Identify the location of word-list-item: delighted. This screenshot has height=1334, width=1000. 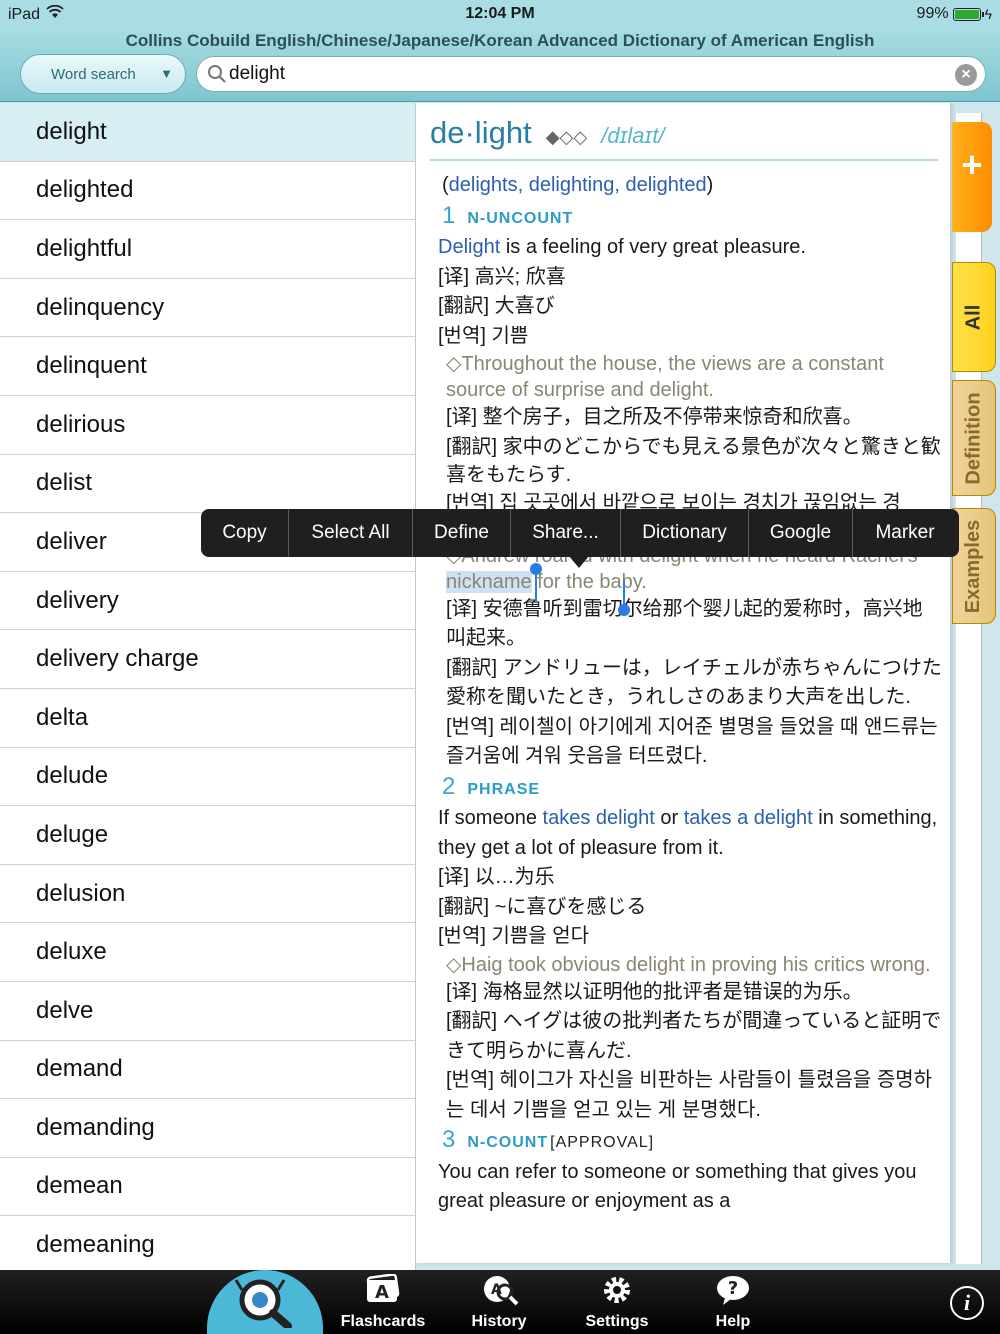
(207, 191).